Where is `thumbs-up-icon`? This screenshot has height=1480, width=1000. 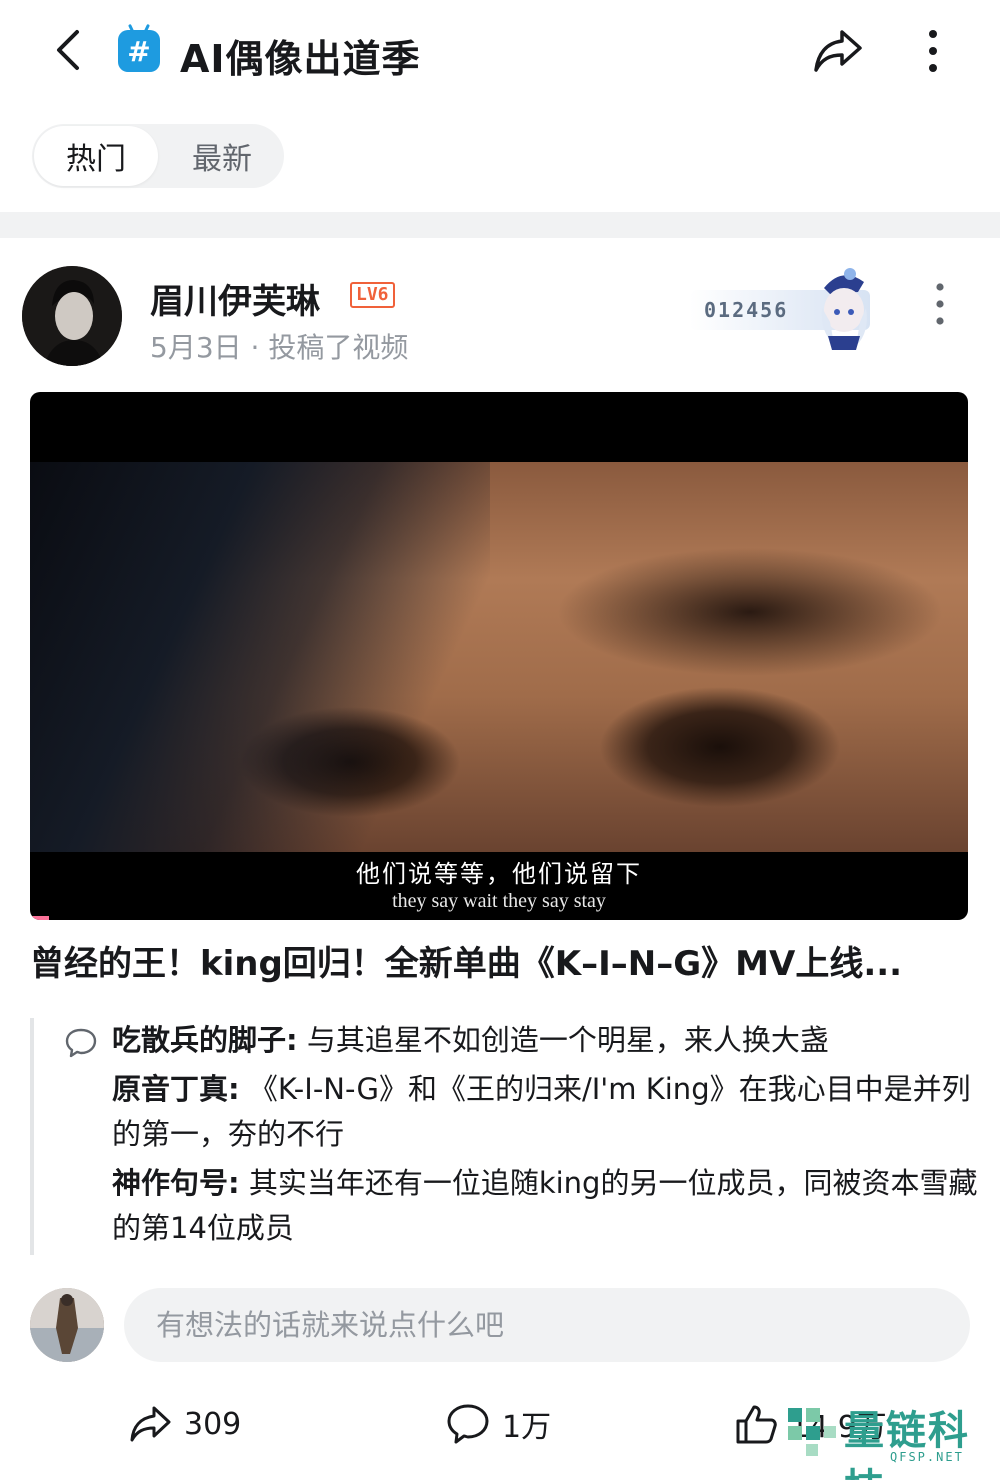 thumbs-up-icon is located at coordinates (756, 1424).